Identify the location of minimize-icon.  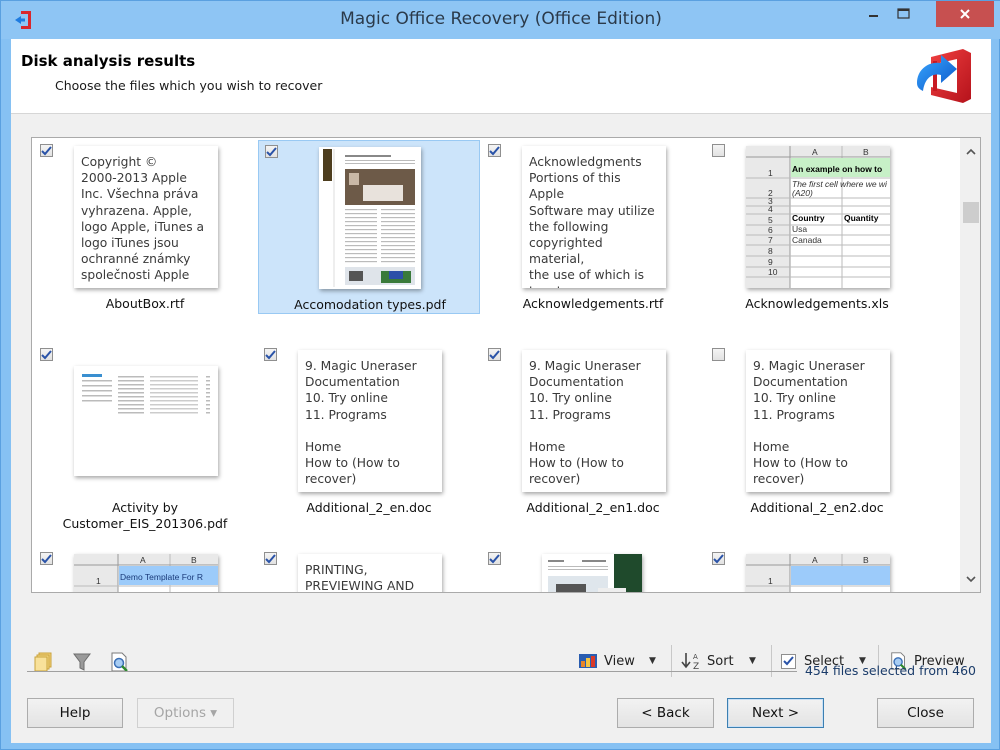
(873, 16).